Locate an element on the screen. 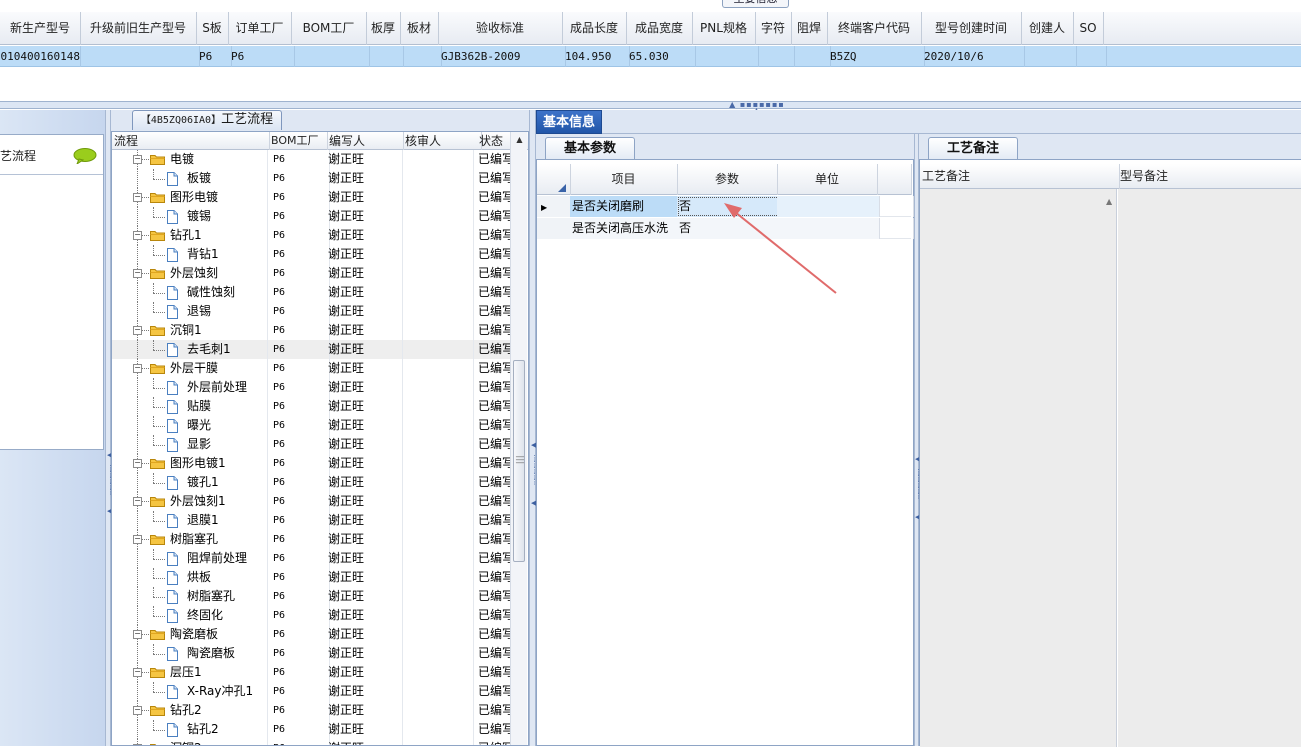 The width and height of the screenshot is (1301, 747). main-row-cell: P6 is located at coordinates (214, 56).